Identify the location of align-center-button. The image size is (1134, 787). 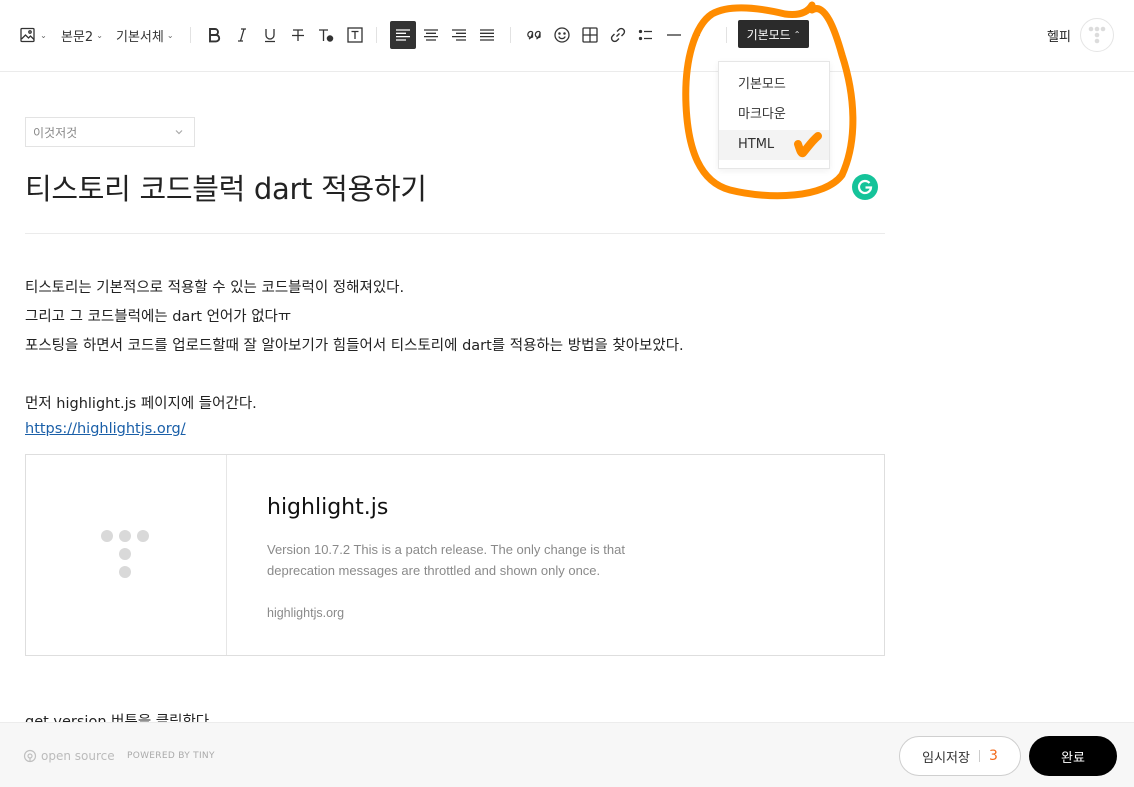
(431, 35).